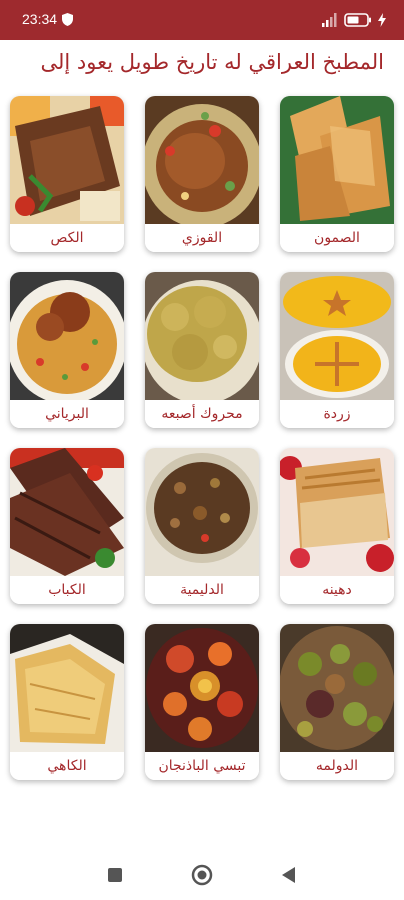 Image resolution: width=404 pixels, height=900 pixels. I want to click on dish-label: الكاهي, so click(67, 766).